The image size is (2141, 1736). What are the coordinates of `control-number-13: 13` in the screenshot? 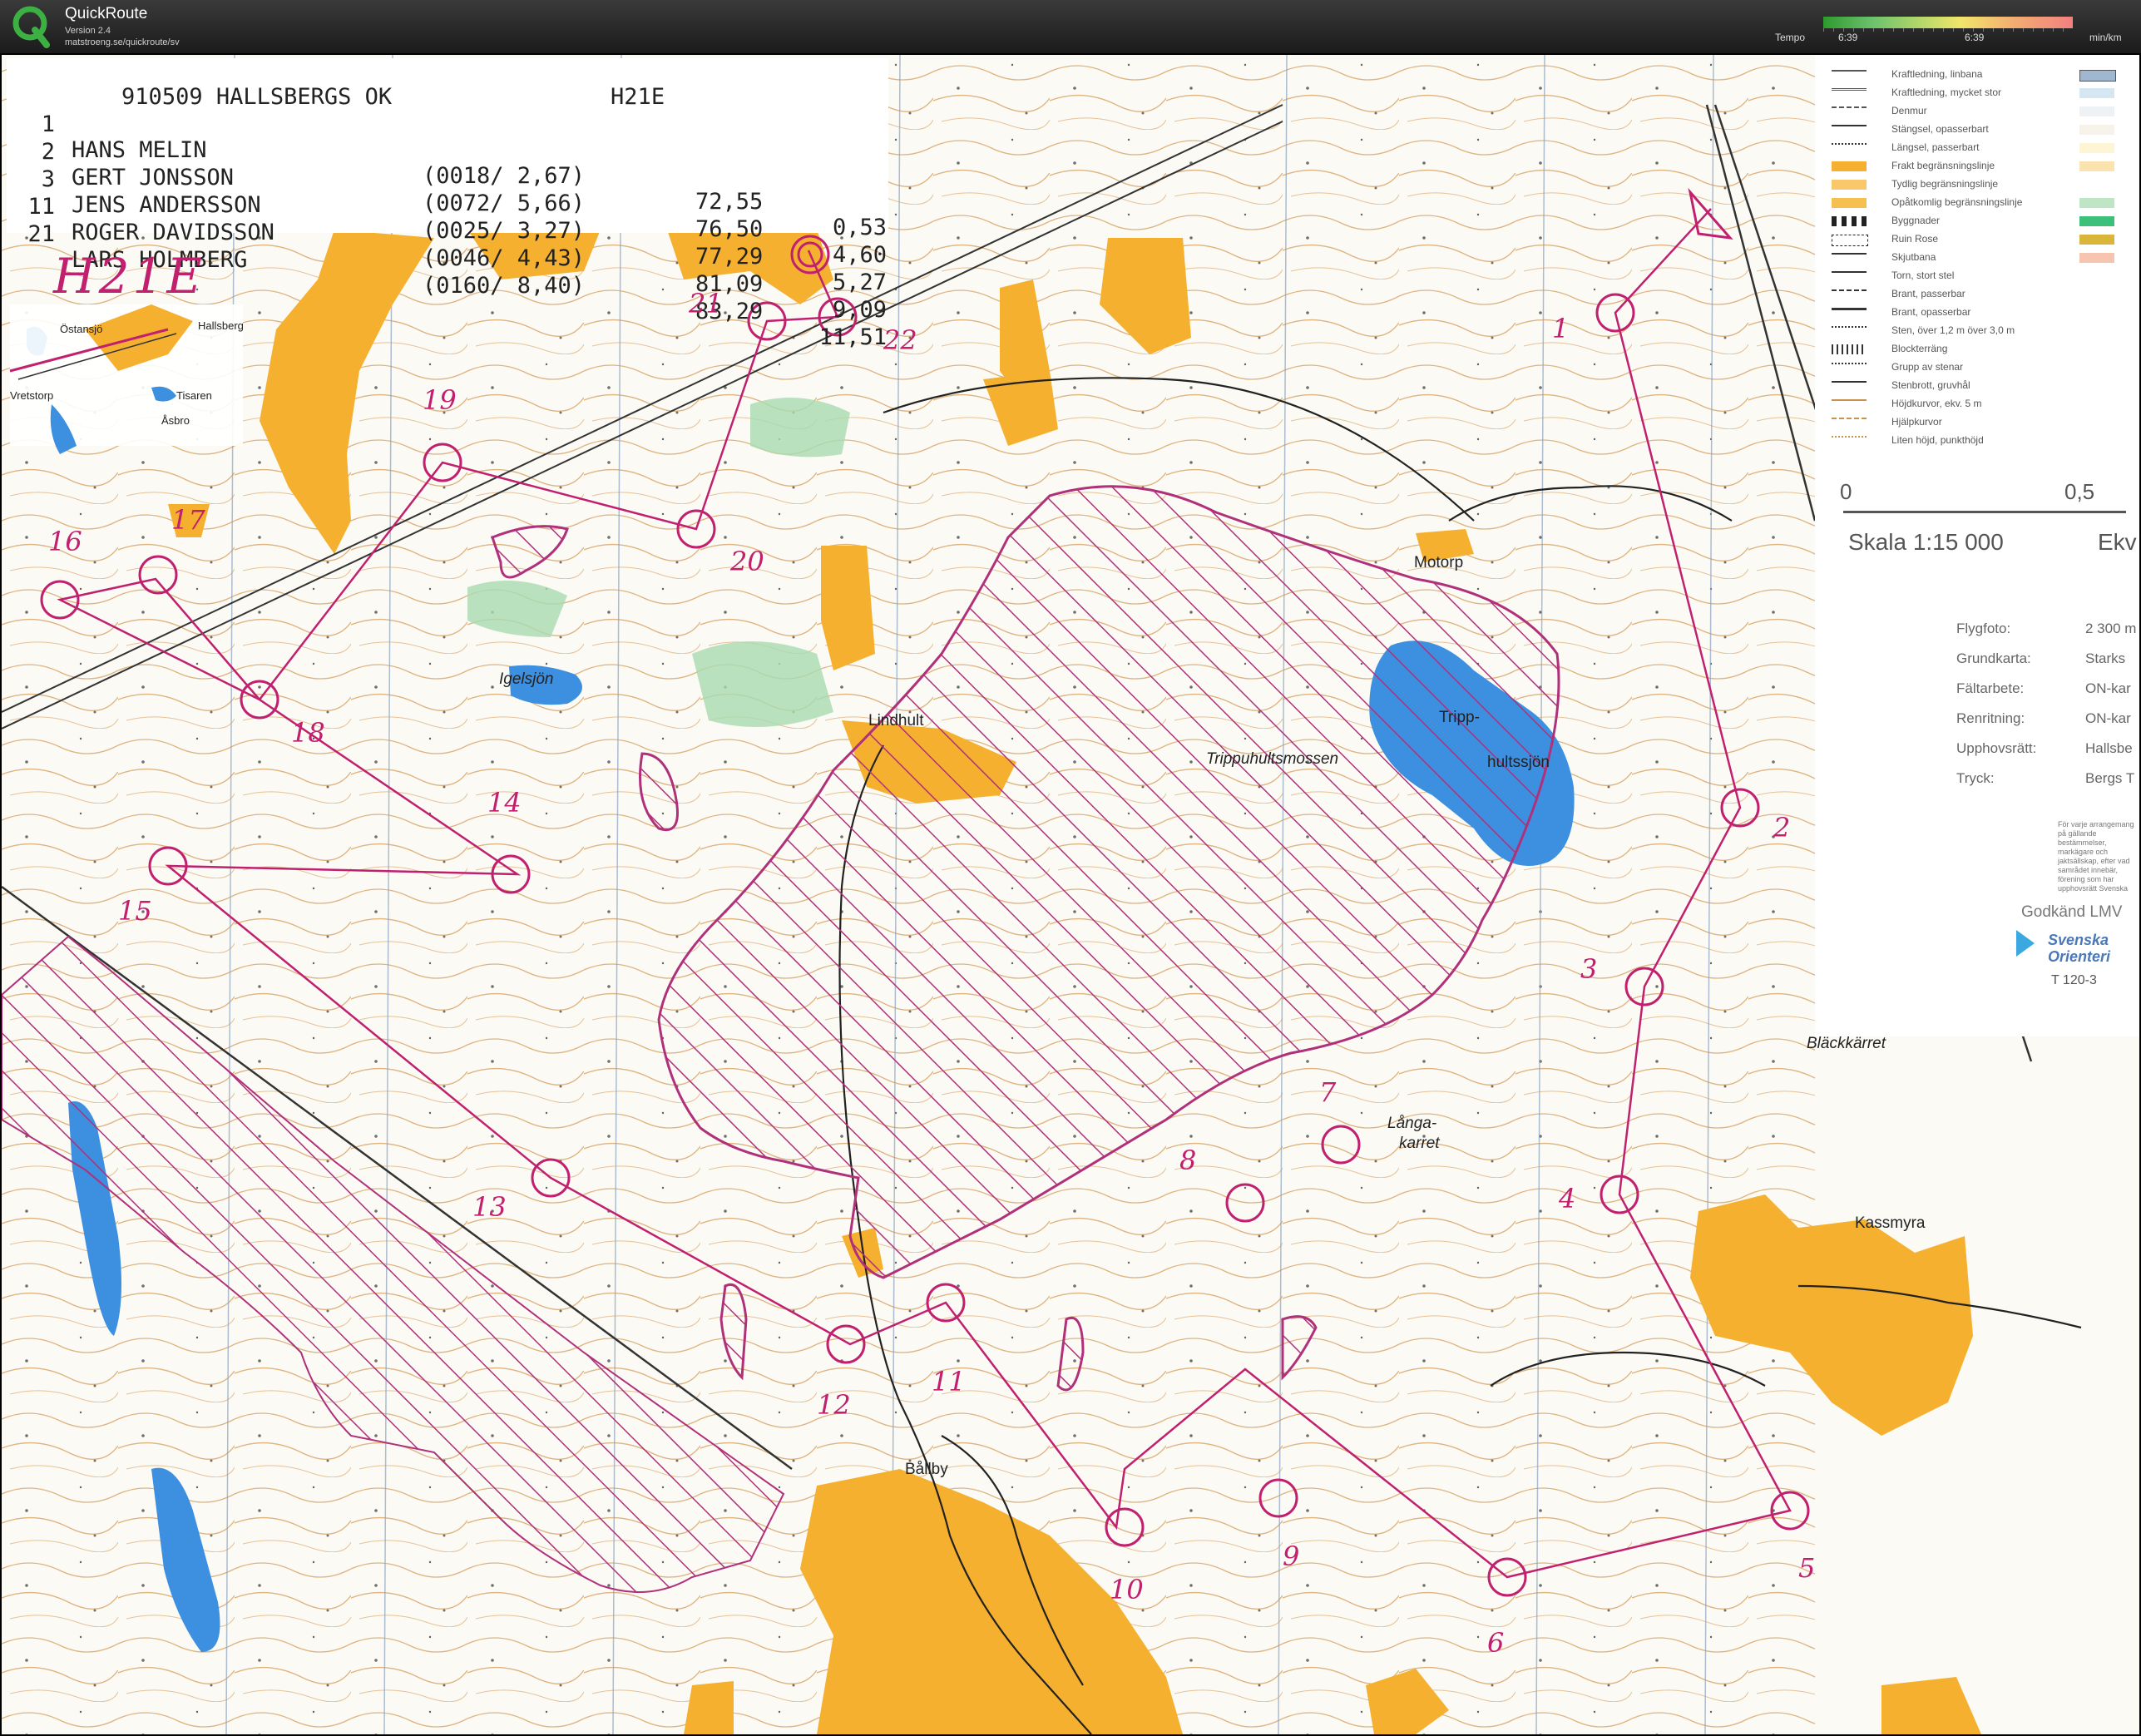 It's located at (490, 1207).